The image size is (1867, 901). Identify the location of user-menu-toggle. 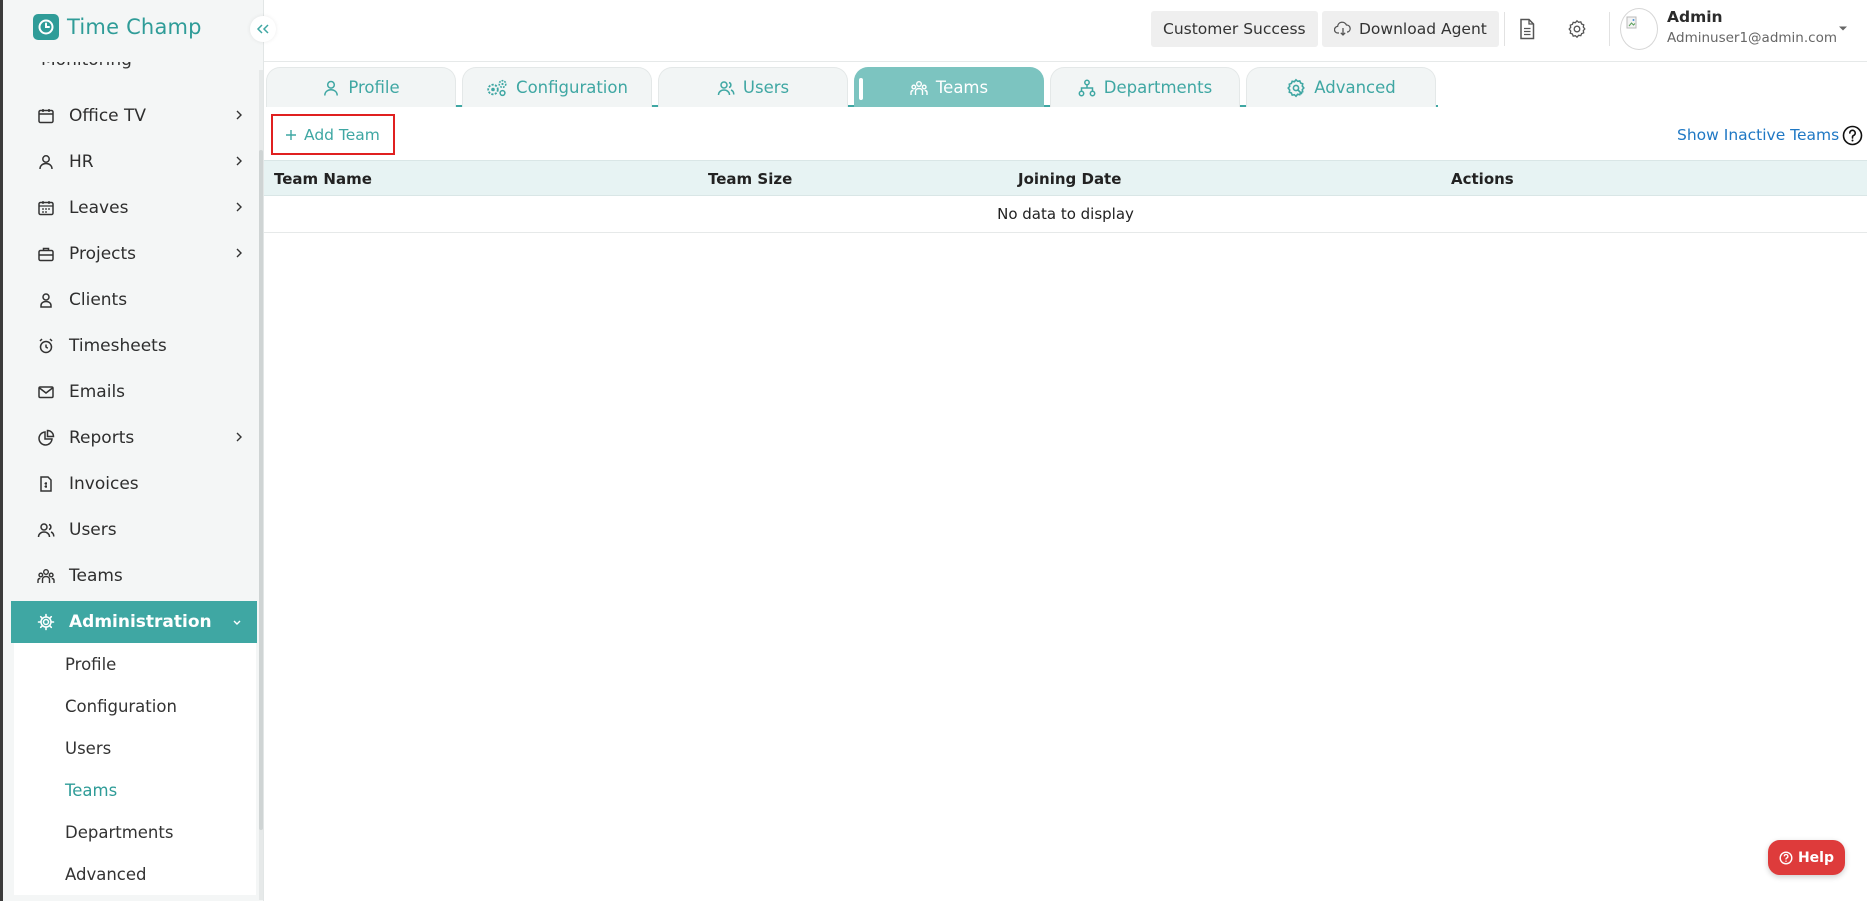
(1843, 28).